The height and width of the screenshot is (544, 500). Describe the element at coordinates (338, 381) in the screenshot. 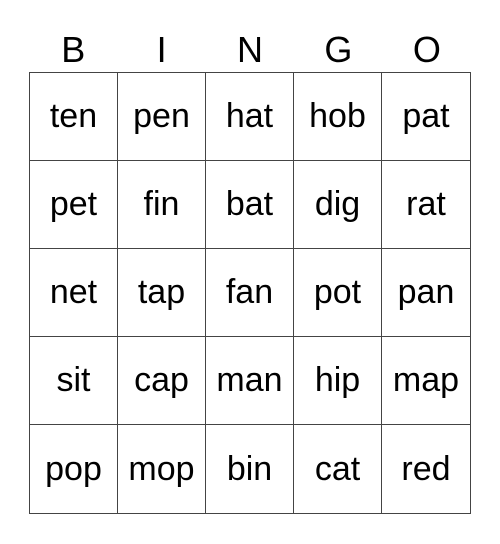

I see `bingo-cell: hip` at that location.